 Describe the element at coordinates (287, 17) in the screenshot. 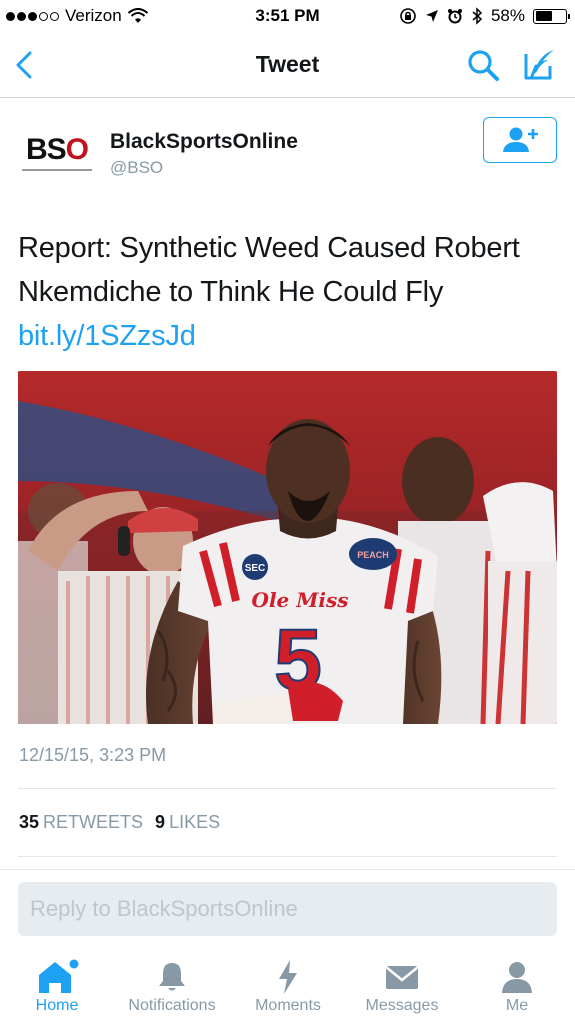

I see `status-bar: Verizon 3:51 PM 58%` at that location.